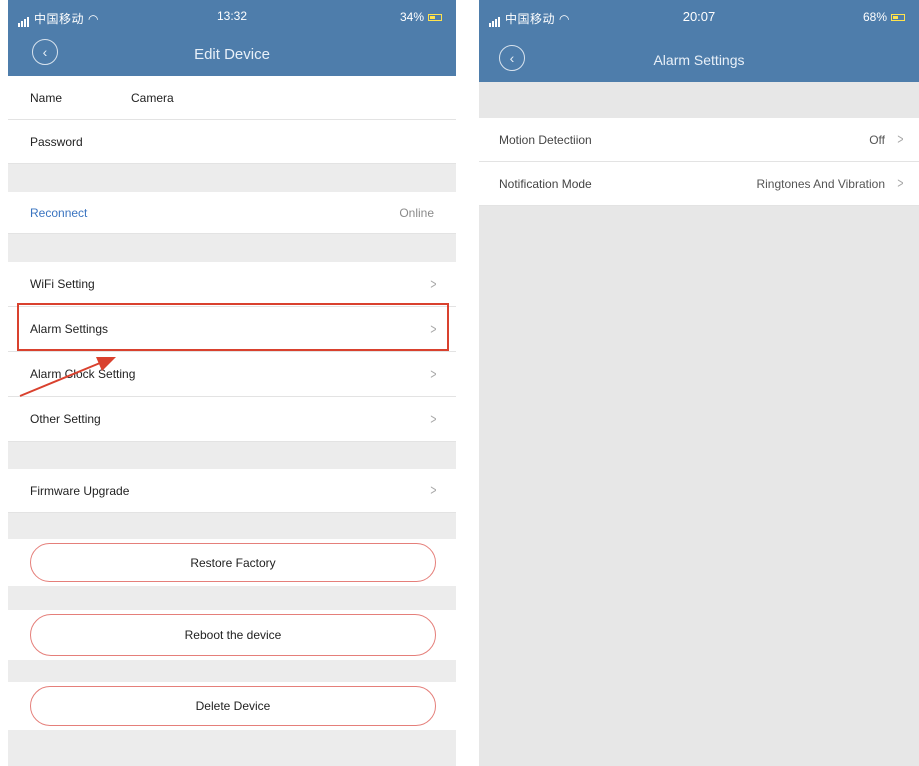 Image resolution: width=919 pixels, height=766 pixels. What do you see at coordinates (699, 60) in the screenshot?
I see `page-title: Alarm Settings` at bounding box center [699, 60].